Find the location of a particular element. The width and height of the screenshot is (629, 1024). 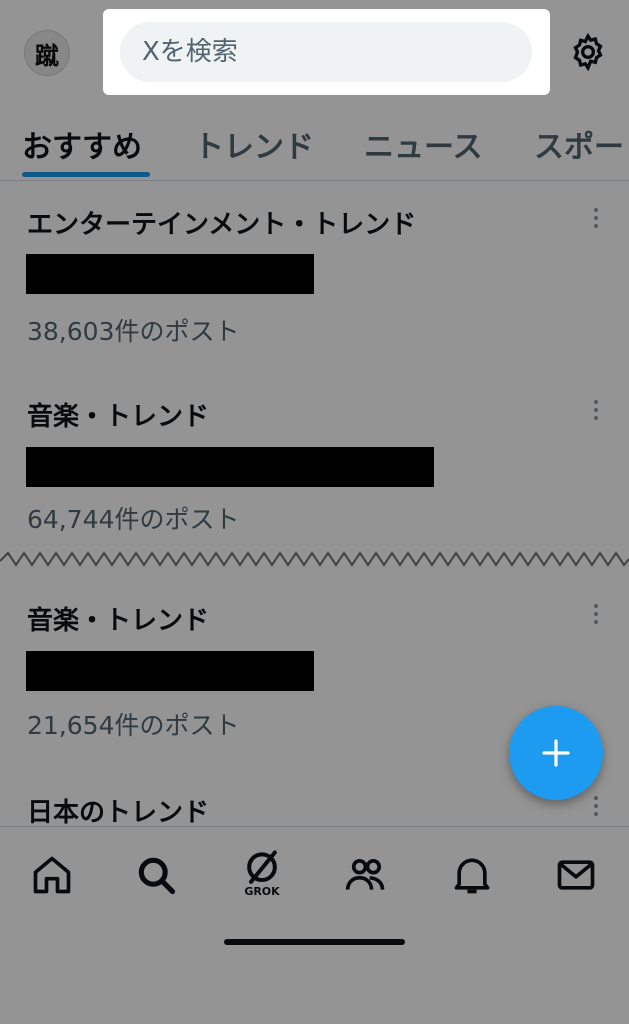

search-icon is located at coordinates (156, 875).